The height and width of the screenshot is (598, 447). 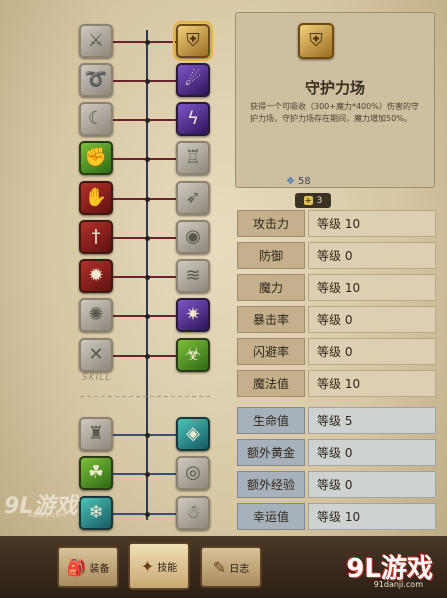 What do you see at coordinates (271, 351) in the screenshot?
I see `stat-name: 闪避率` at bounding box center [271, 351].